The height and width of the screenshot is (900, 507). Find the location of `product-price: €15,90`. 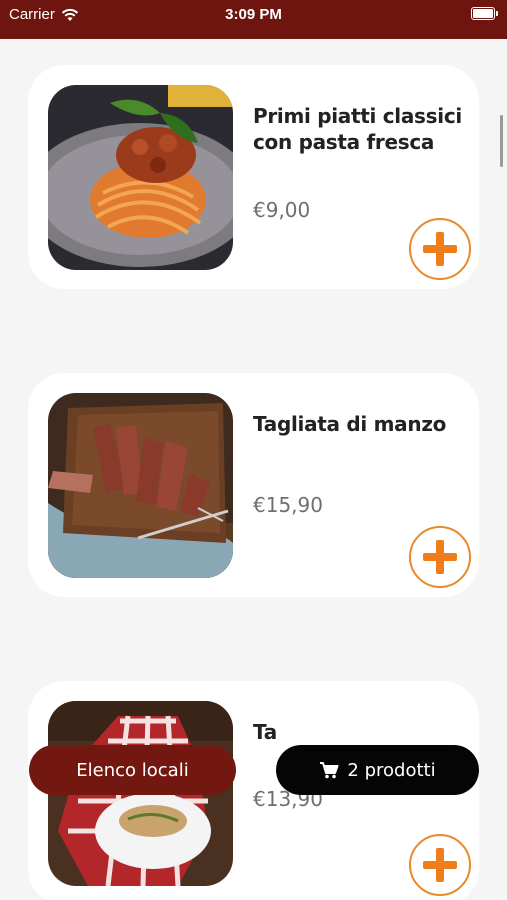

product-price: €15,90 is located at coordinates (288, 505).